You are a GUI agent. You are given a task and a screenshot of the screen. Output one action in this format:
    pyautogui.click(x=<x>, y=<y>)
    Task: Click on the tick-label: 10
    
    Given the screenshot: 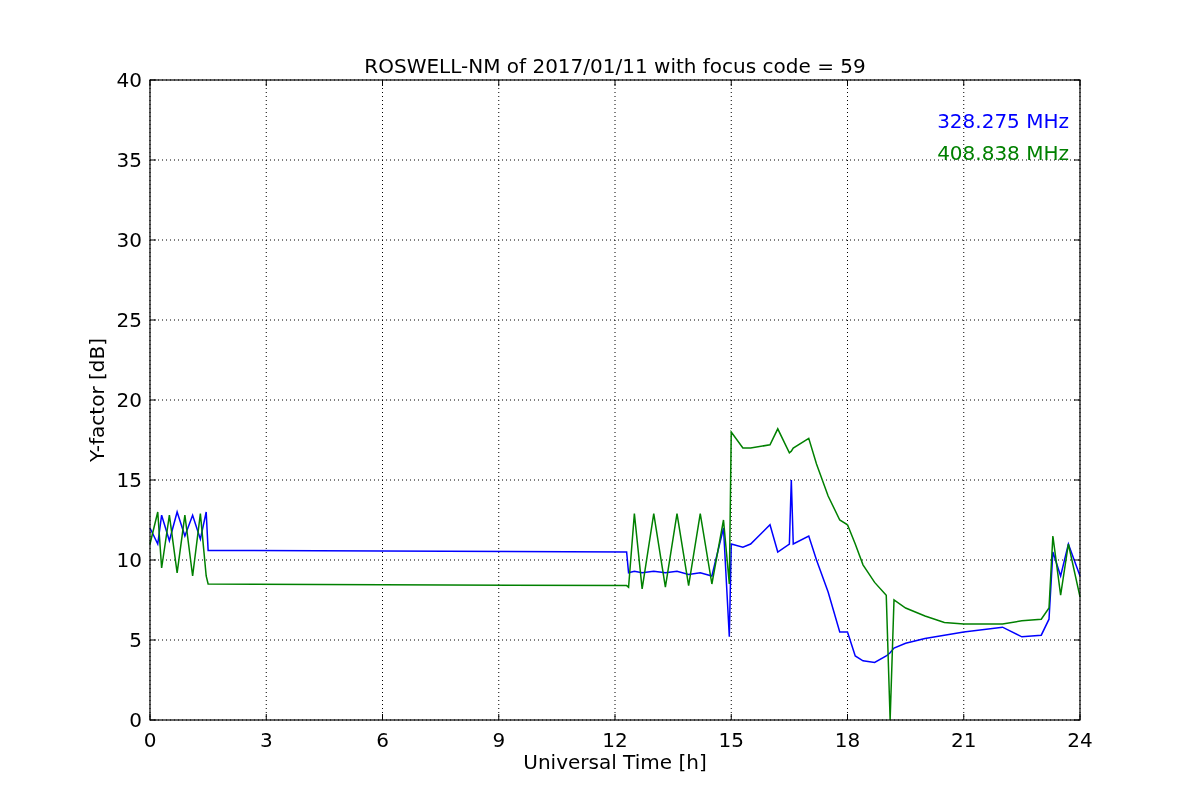 What is the action you would take?
    pyautogui.click(x=129, y=560)
    